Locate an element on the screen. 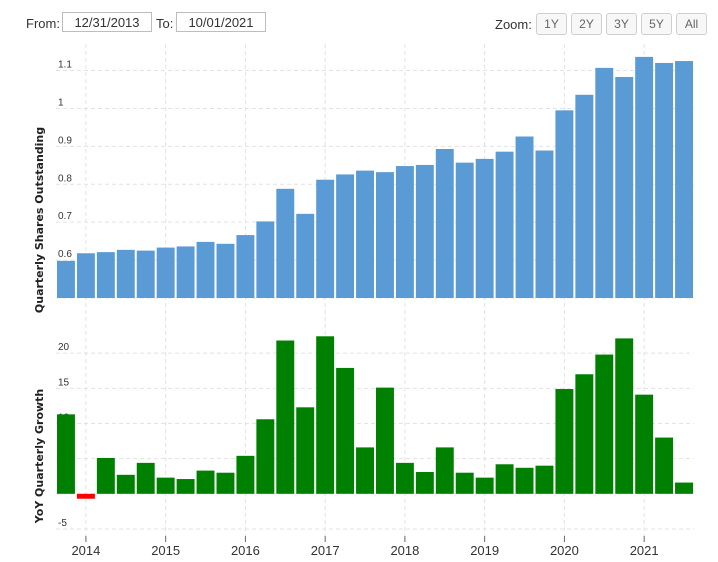 This screenshot has height=562, width=718. y-tick-label: 15 is located at coordinates (64, 382).